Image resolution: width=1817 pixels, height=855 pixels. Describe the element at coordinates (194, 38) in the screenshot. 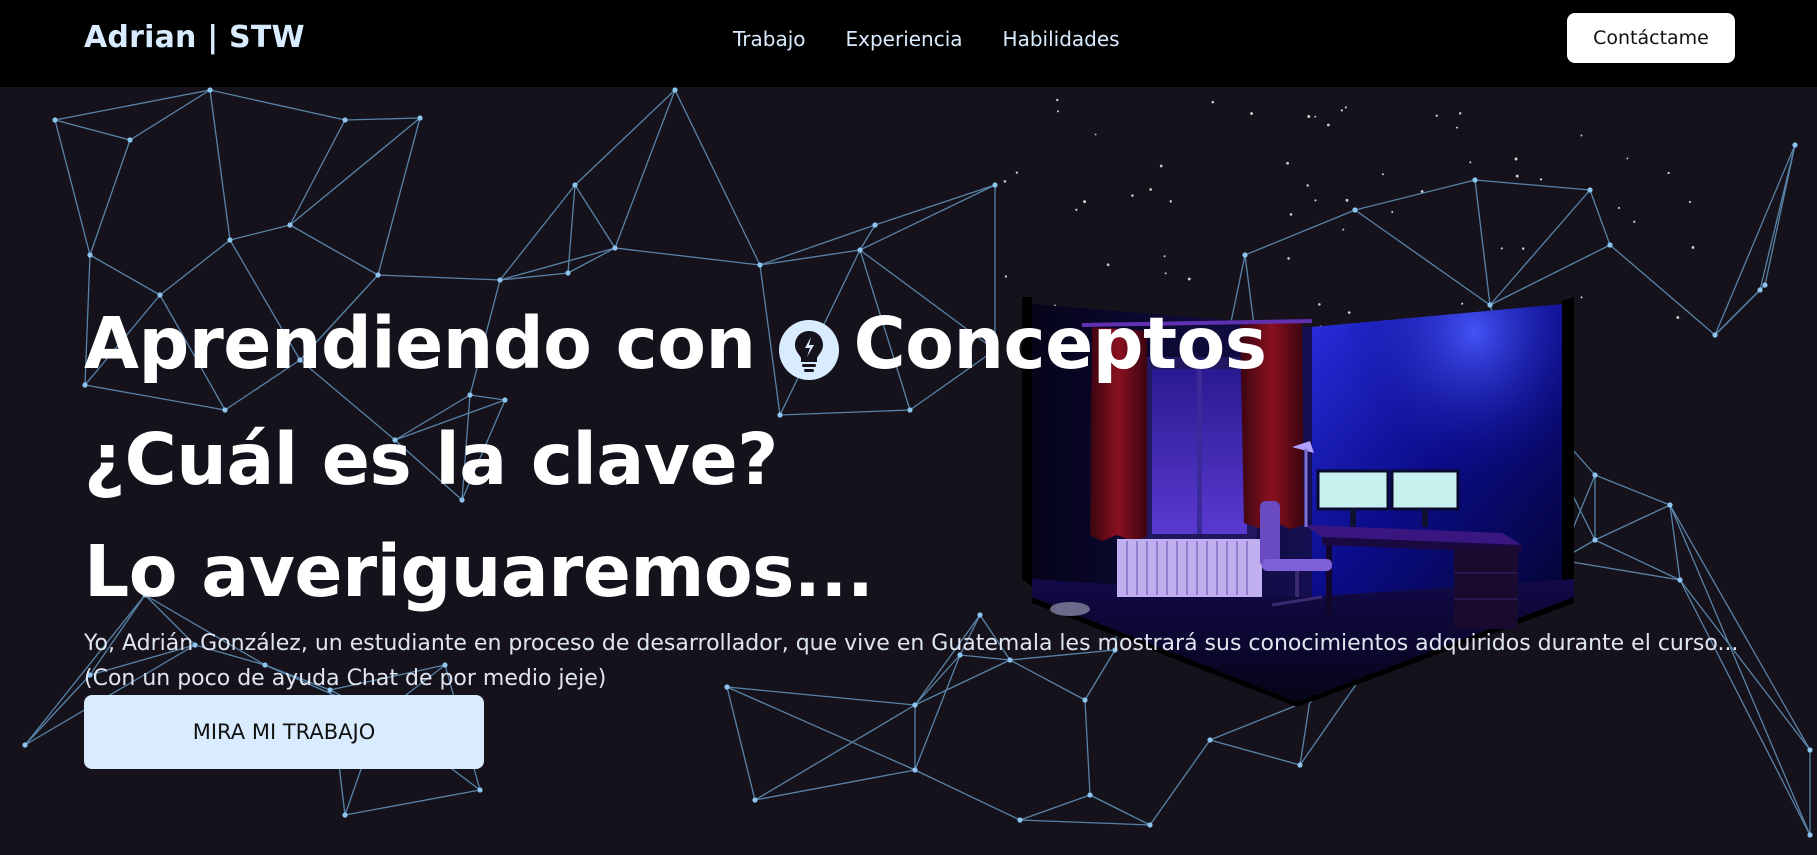

I see `site-logo: Adrian | STW` at that location.